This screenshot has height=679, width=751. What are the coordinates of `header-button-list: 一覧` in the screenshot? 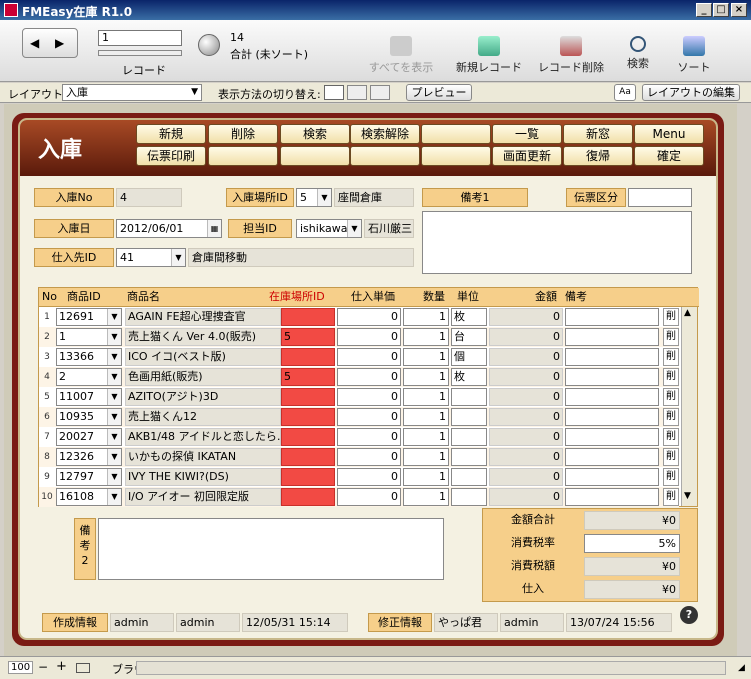 It's located at (527, 134).